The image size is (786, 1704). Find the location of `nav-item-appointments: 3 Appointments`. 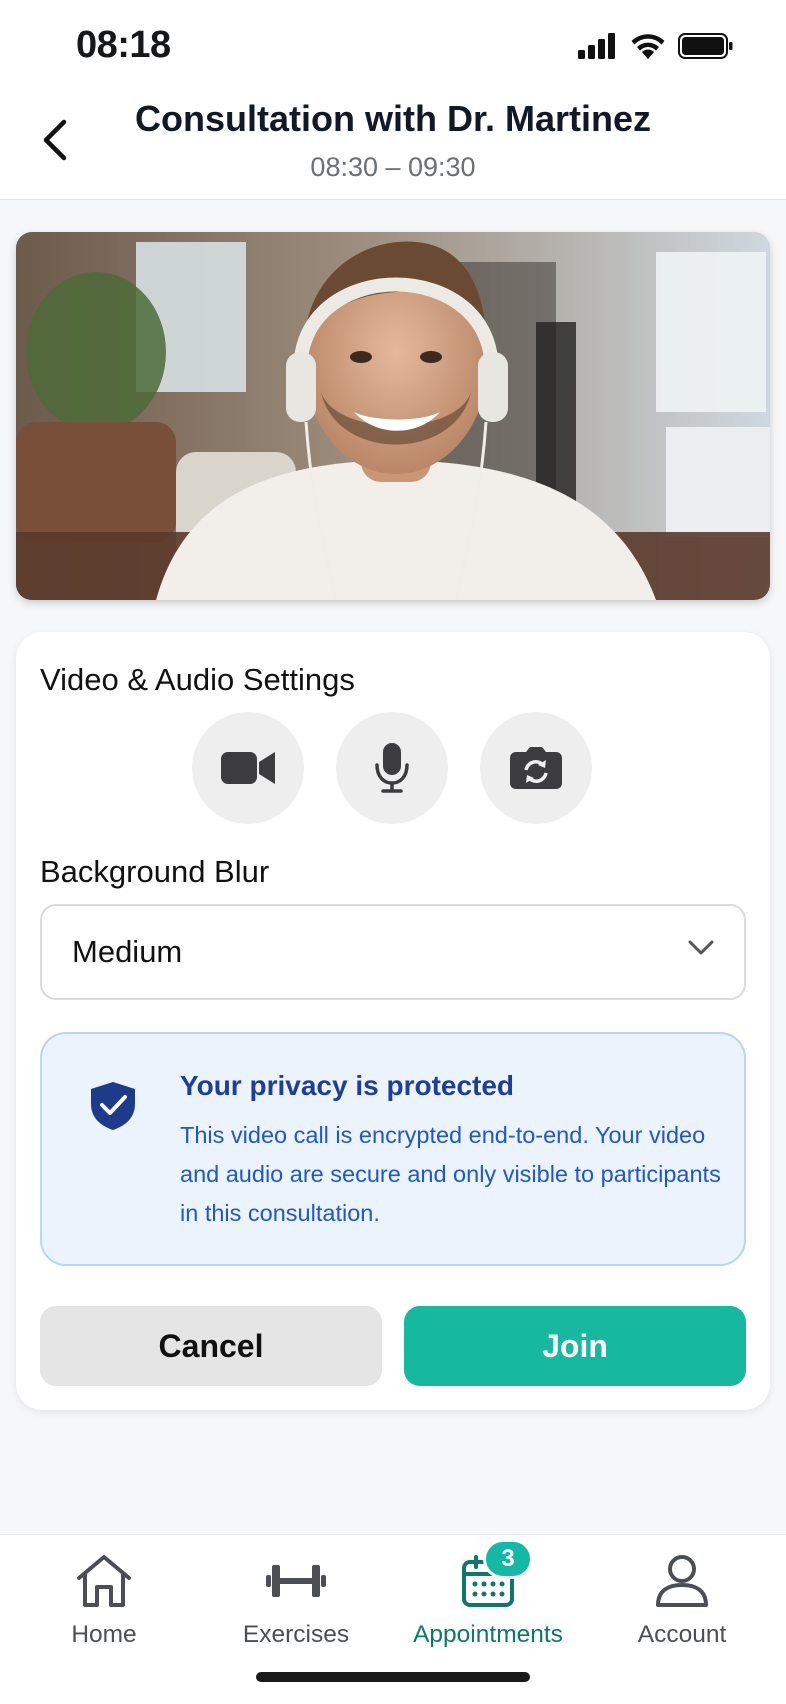

nav-item-appointments: 3 Appointments is located at coordinates (488, 1599).